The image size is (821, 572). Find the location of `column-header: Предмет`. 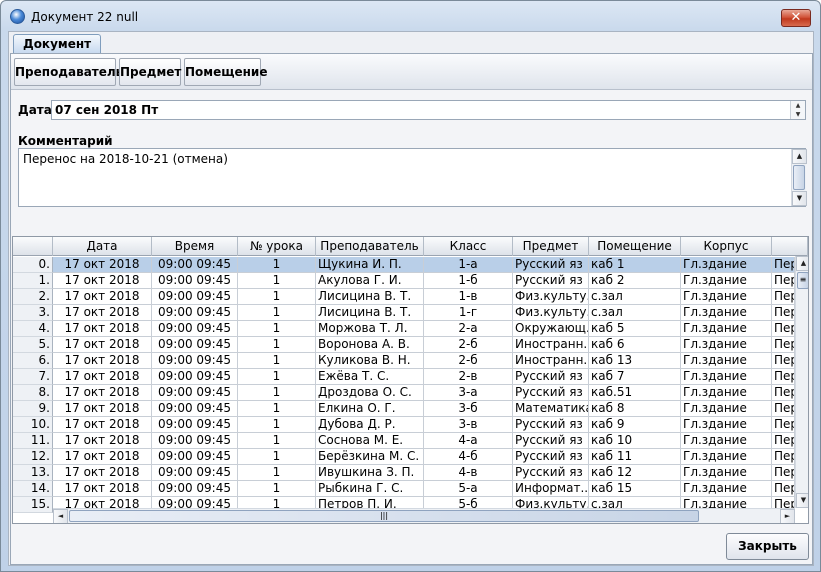

column-header: Предмет is located at coordinates (551, 246).